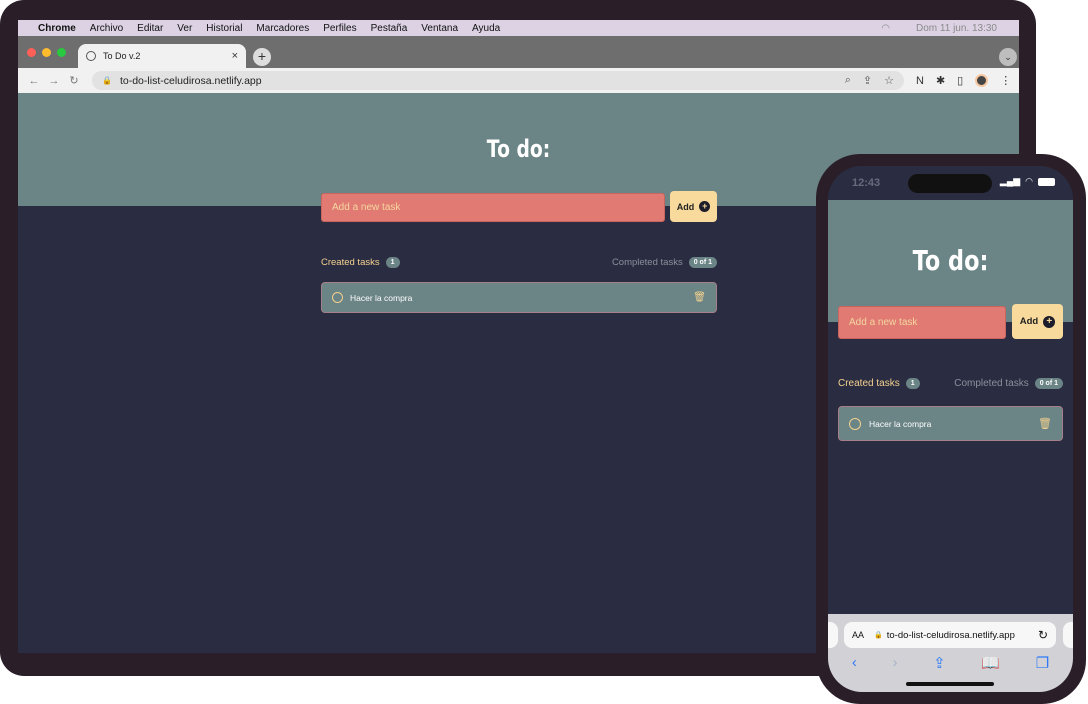 The image size is (1088, 704). What do you see at coordinates (855, 423) in the screenshot?
I see `phone-task-checkbox` at bounding box center [855, 423].